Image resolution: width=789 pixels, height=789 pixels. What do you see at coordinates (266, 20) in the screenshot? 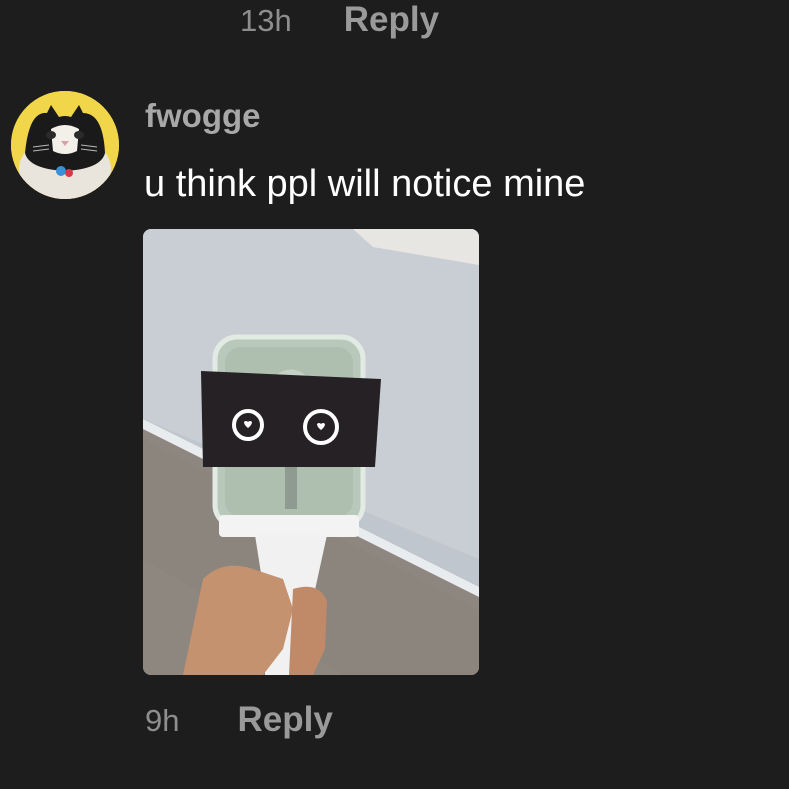
I see `previous-comment-timestamp: 13h` at bounding box center [266, 20].